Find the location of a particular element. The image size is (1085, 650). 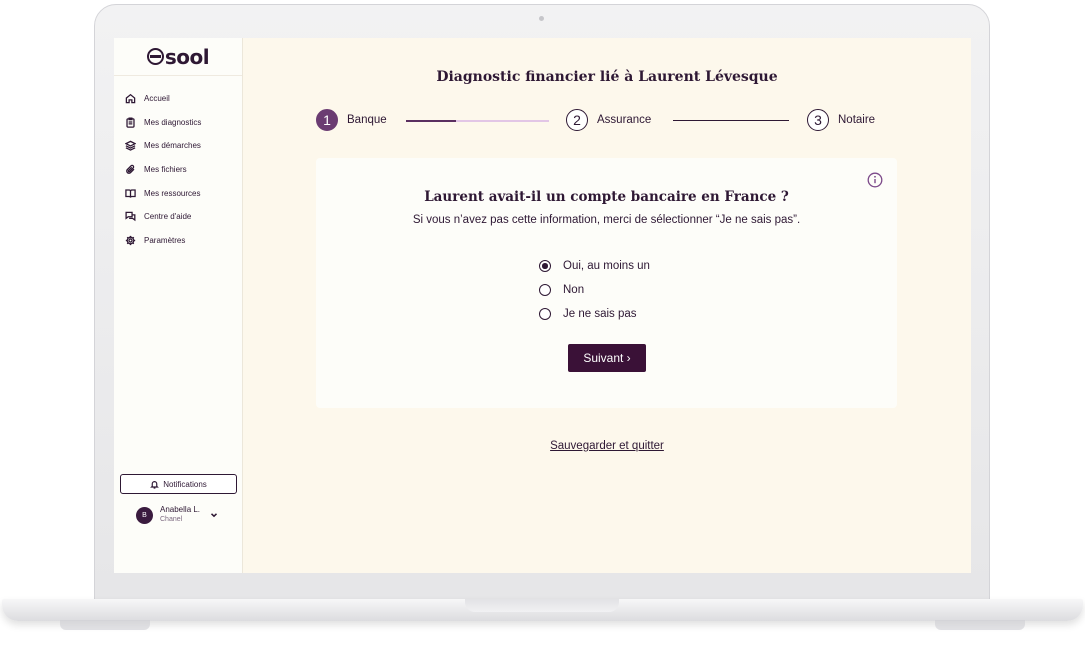

user-info: Anabella L. Chanel is located at coordinates (180, 515).